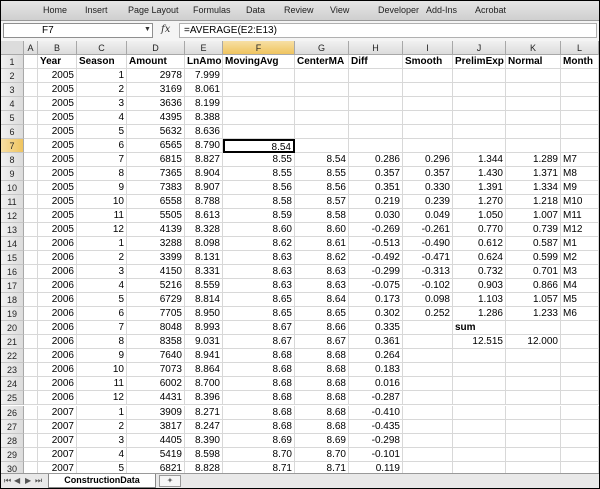 Image resolution: width=600 pixels, height=489 pixels. Describe the element at coordinates (322, 174) in the screenshot. I see `cell-g9: 8.55` at that location.